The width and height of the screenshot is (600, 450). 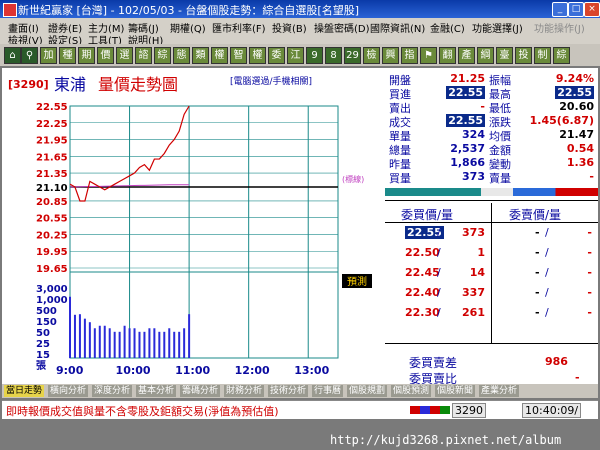 What do you see at coordinates (52, 157) in the screenshot?
I see `y-tick-label-3: 21.65` at bounding box center [52, 157].